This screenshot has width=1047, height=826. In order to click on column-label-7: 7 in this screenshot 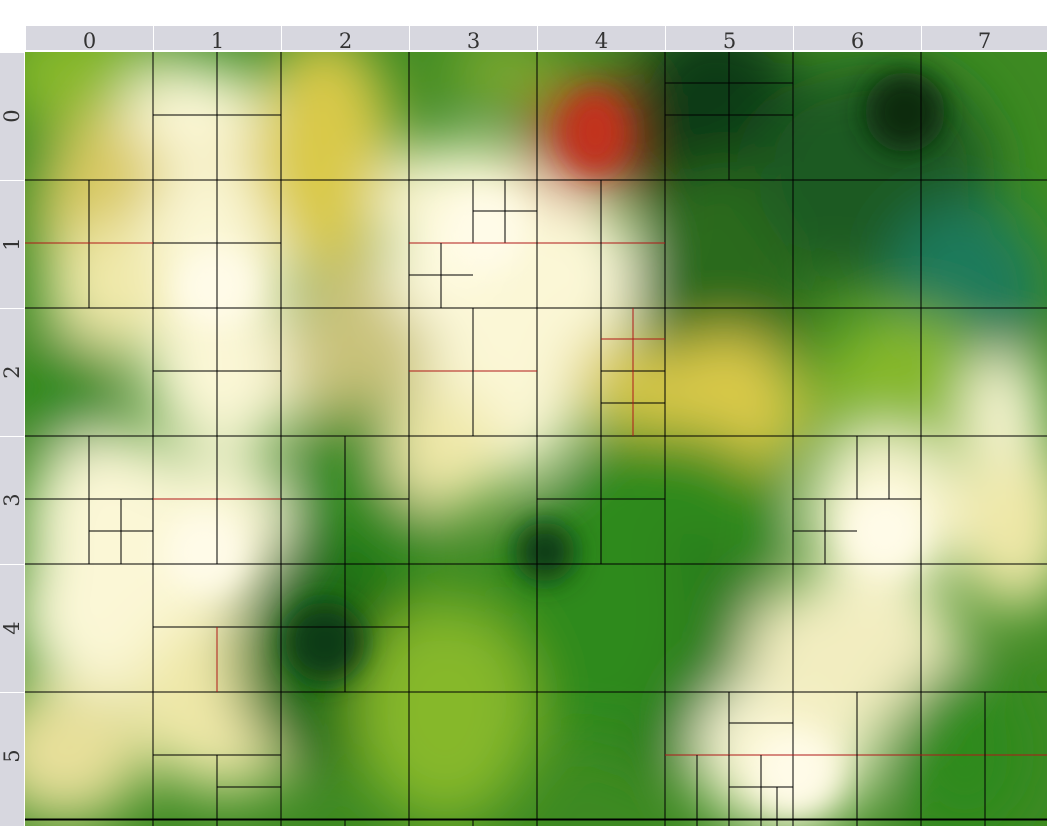, I will do `click(984, 39)`.